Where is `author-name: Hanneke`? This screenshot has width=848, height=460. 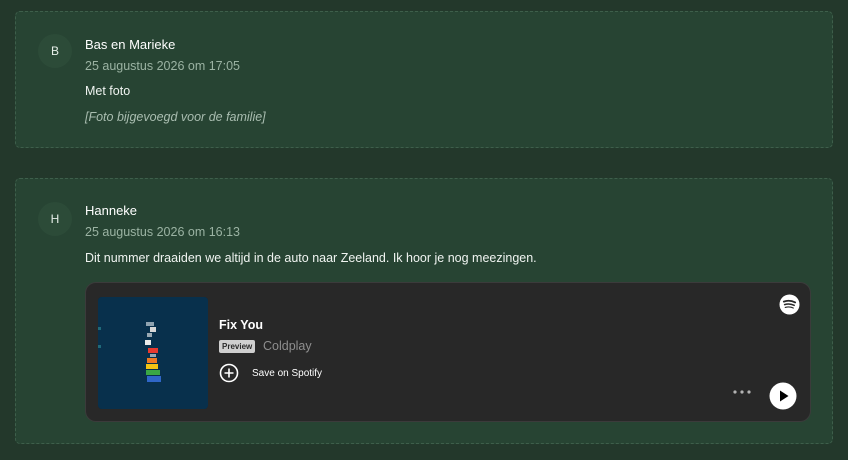 author-name: Hanneke is located at coordinates (111, 210).